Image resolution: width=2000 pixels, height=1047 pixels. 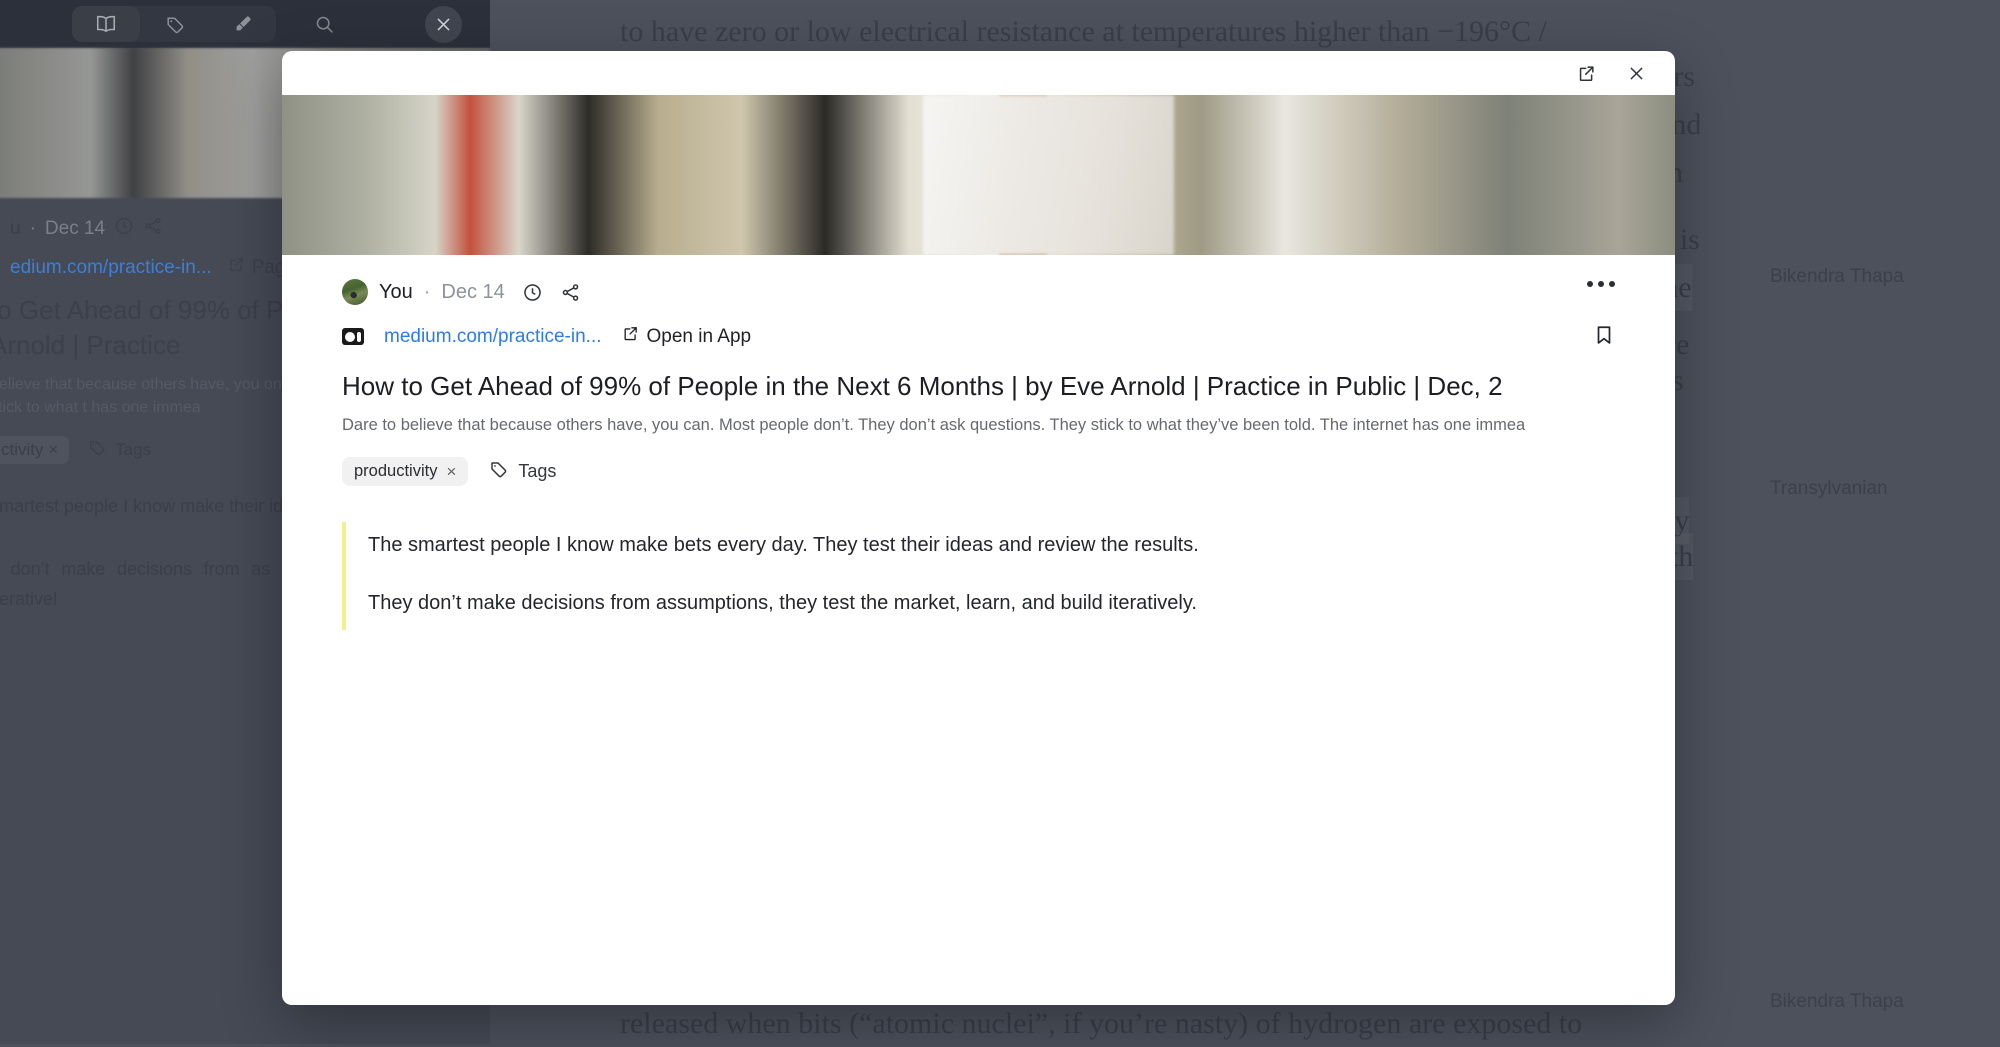 What do you see at coordinates (978, 471) in the screenshot?
I see `tags-row: productivity × Tags` at bounding box center [978, 471].